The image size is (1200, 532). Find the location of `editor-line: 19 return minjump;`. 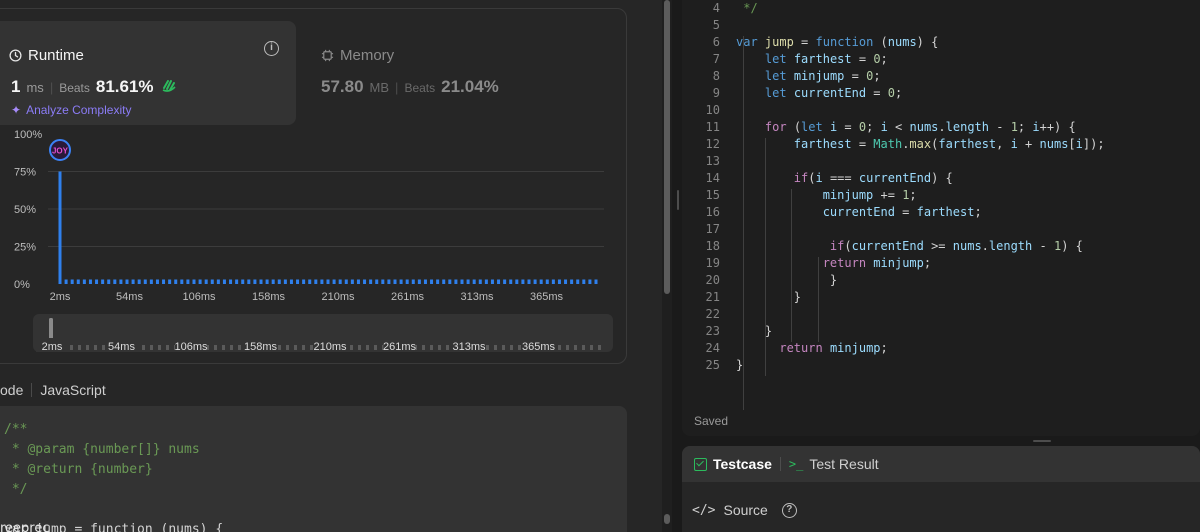

editor-line: 19 return minjump; is located at coordinates (941, 263).